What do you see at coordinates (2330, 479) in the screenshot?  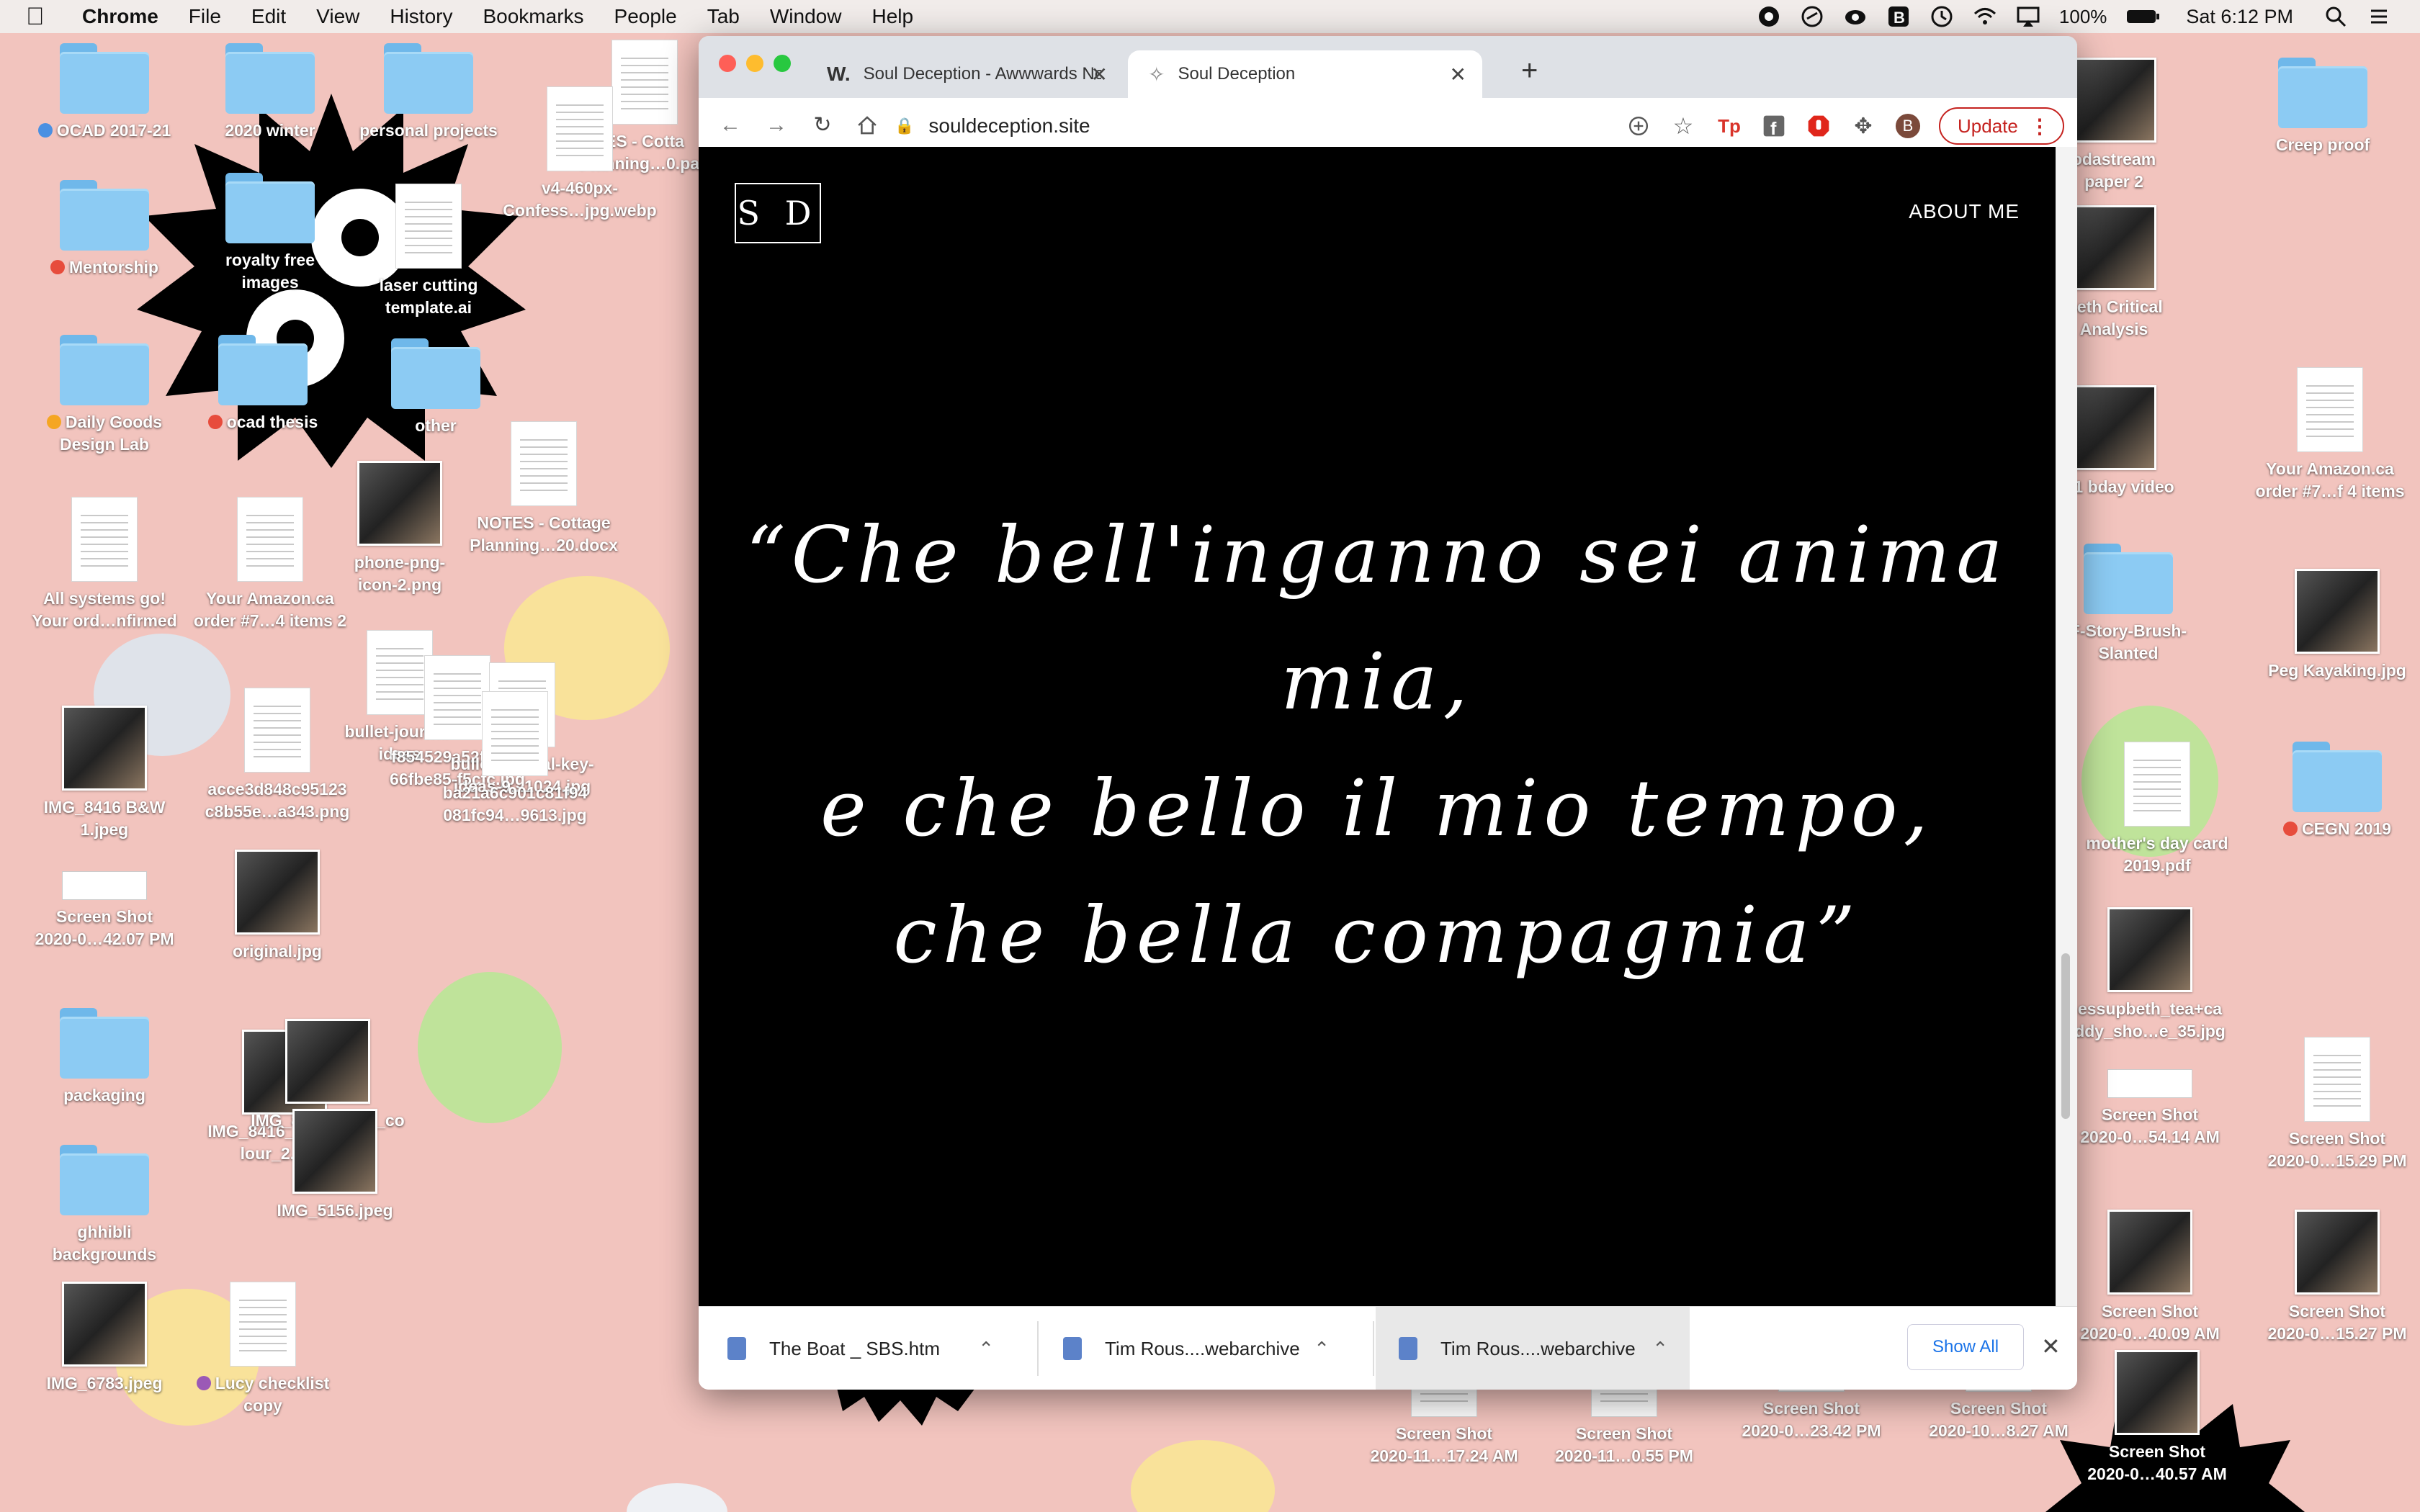 I see `desktop-icon-text: Your Amazon.ca order #7…f 4 items` at bounding box center [2330, 479].